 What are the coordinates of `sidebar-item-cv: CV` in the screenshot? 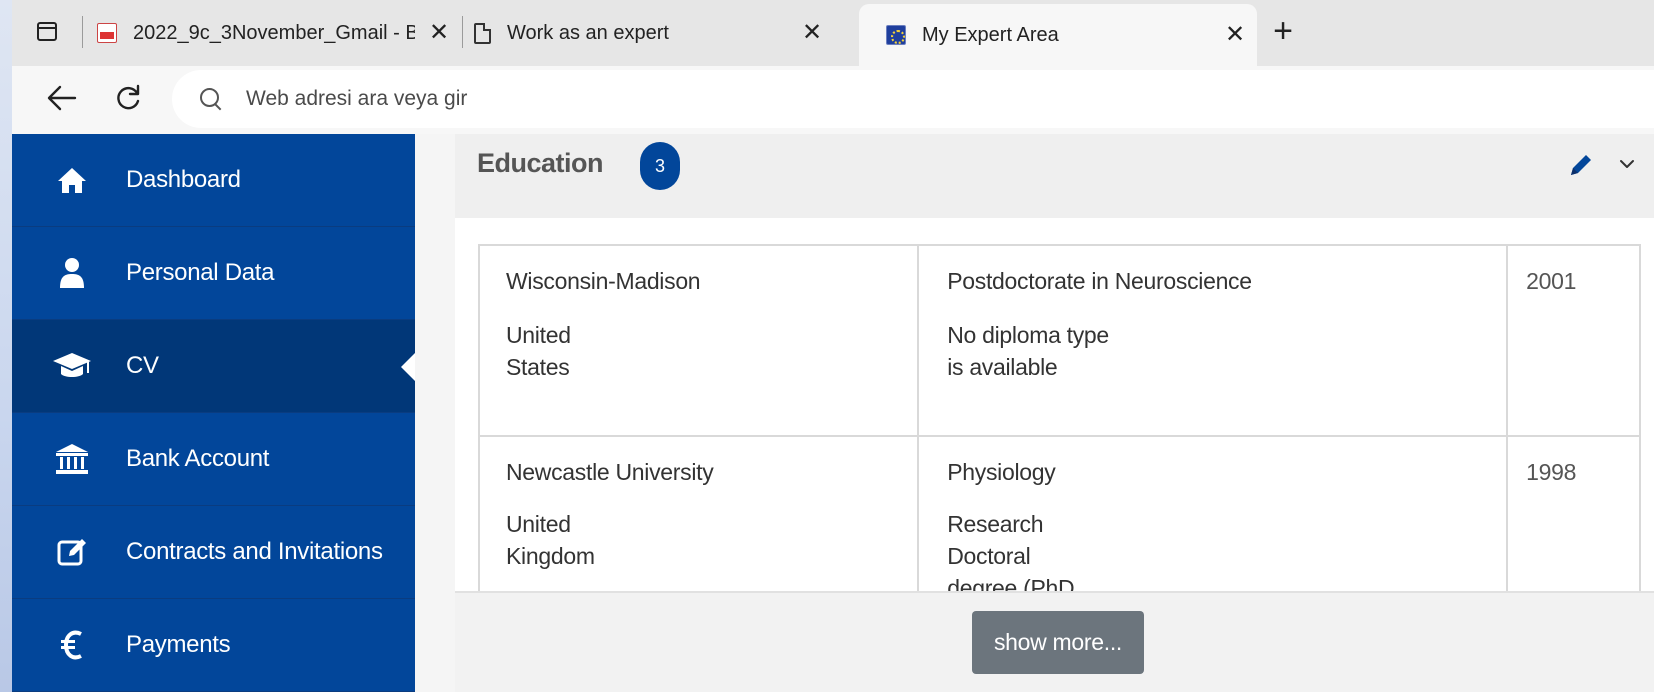 It's located at (213, 366).